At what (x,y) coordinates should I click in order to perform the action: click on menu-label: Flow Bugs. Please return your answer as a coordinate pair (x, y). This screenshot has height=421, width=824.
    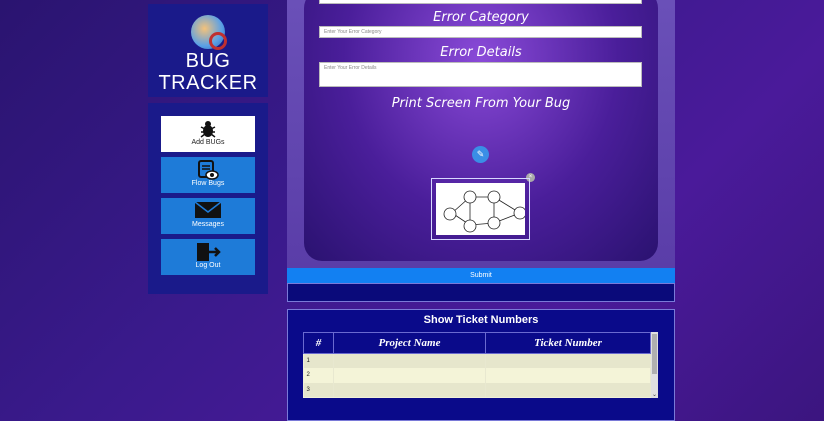
    Looking at the image, I should click on (208, 183).